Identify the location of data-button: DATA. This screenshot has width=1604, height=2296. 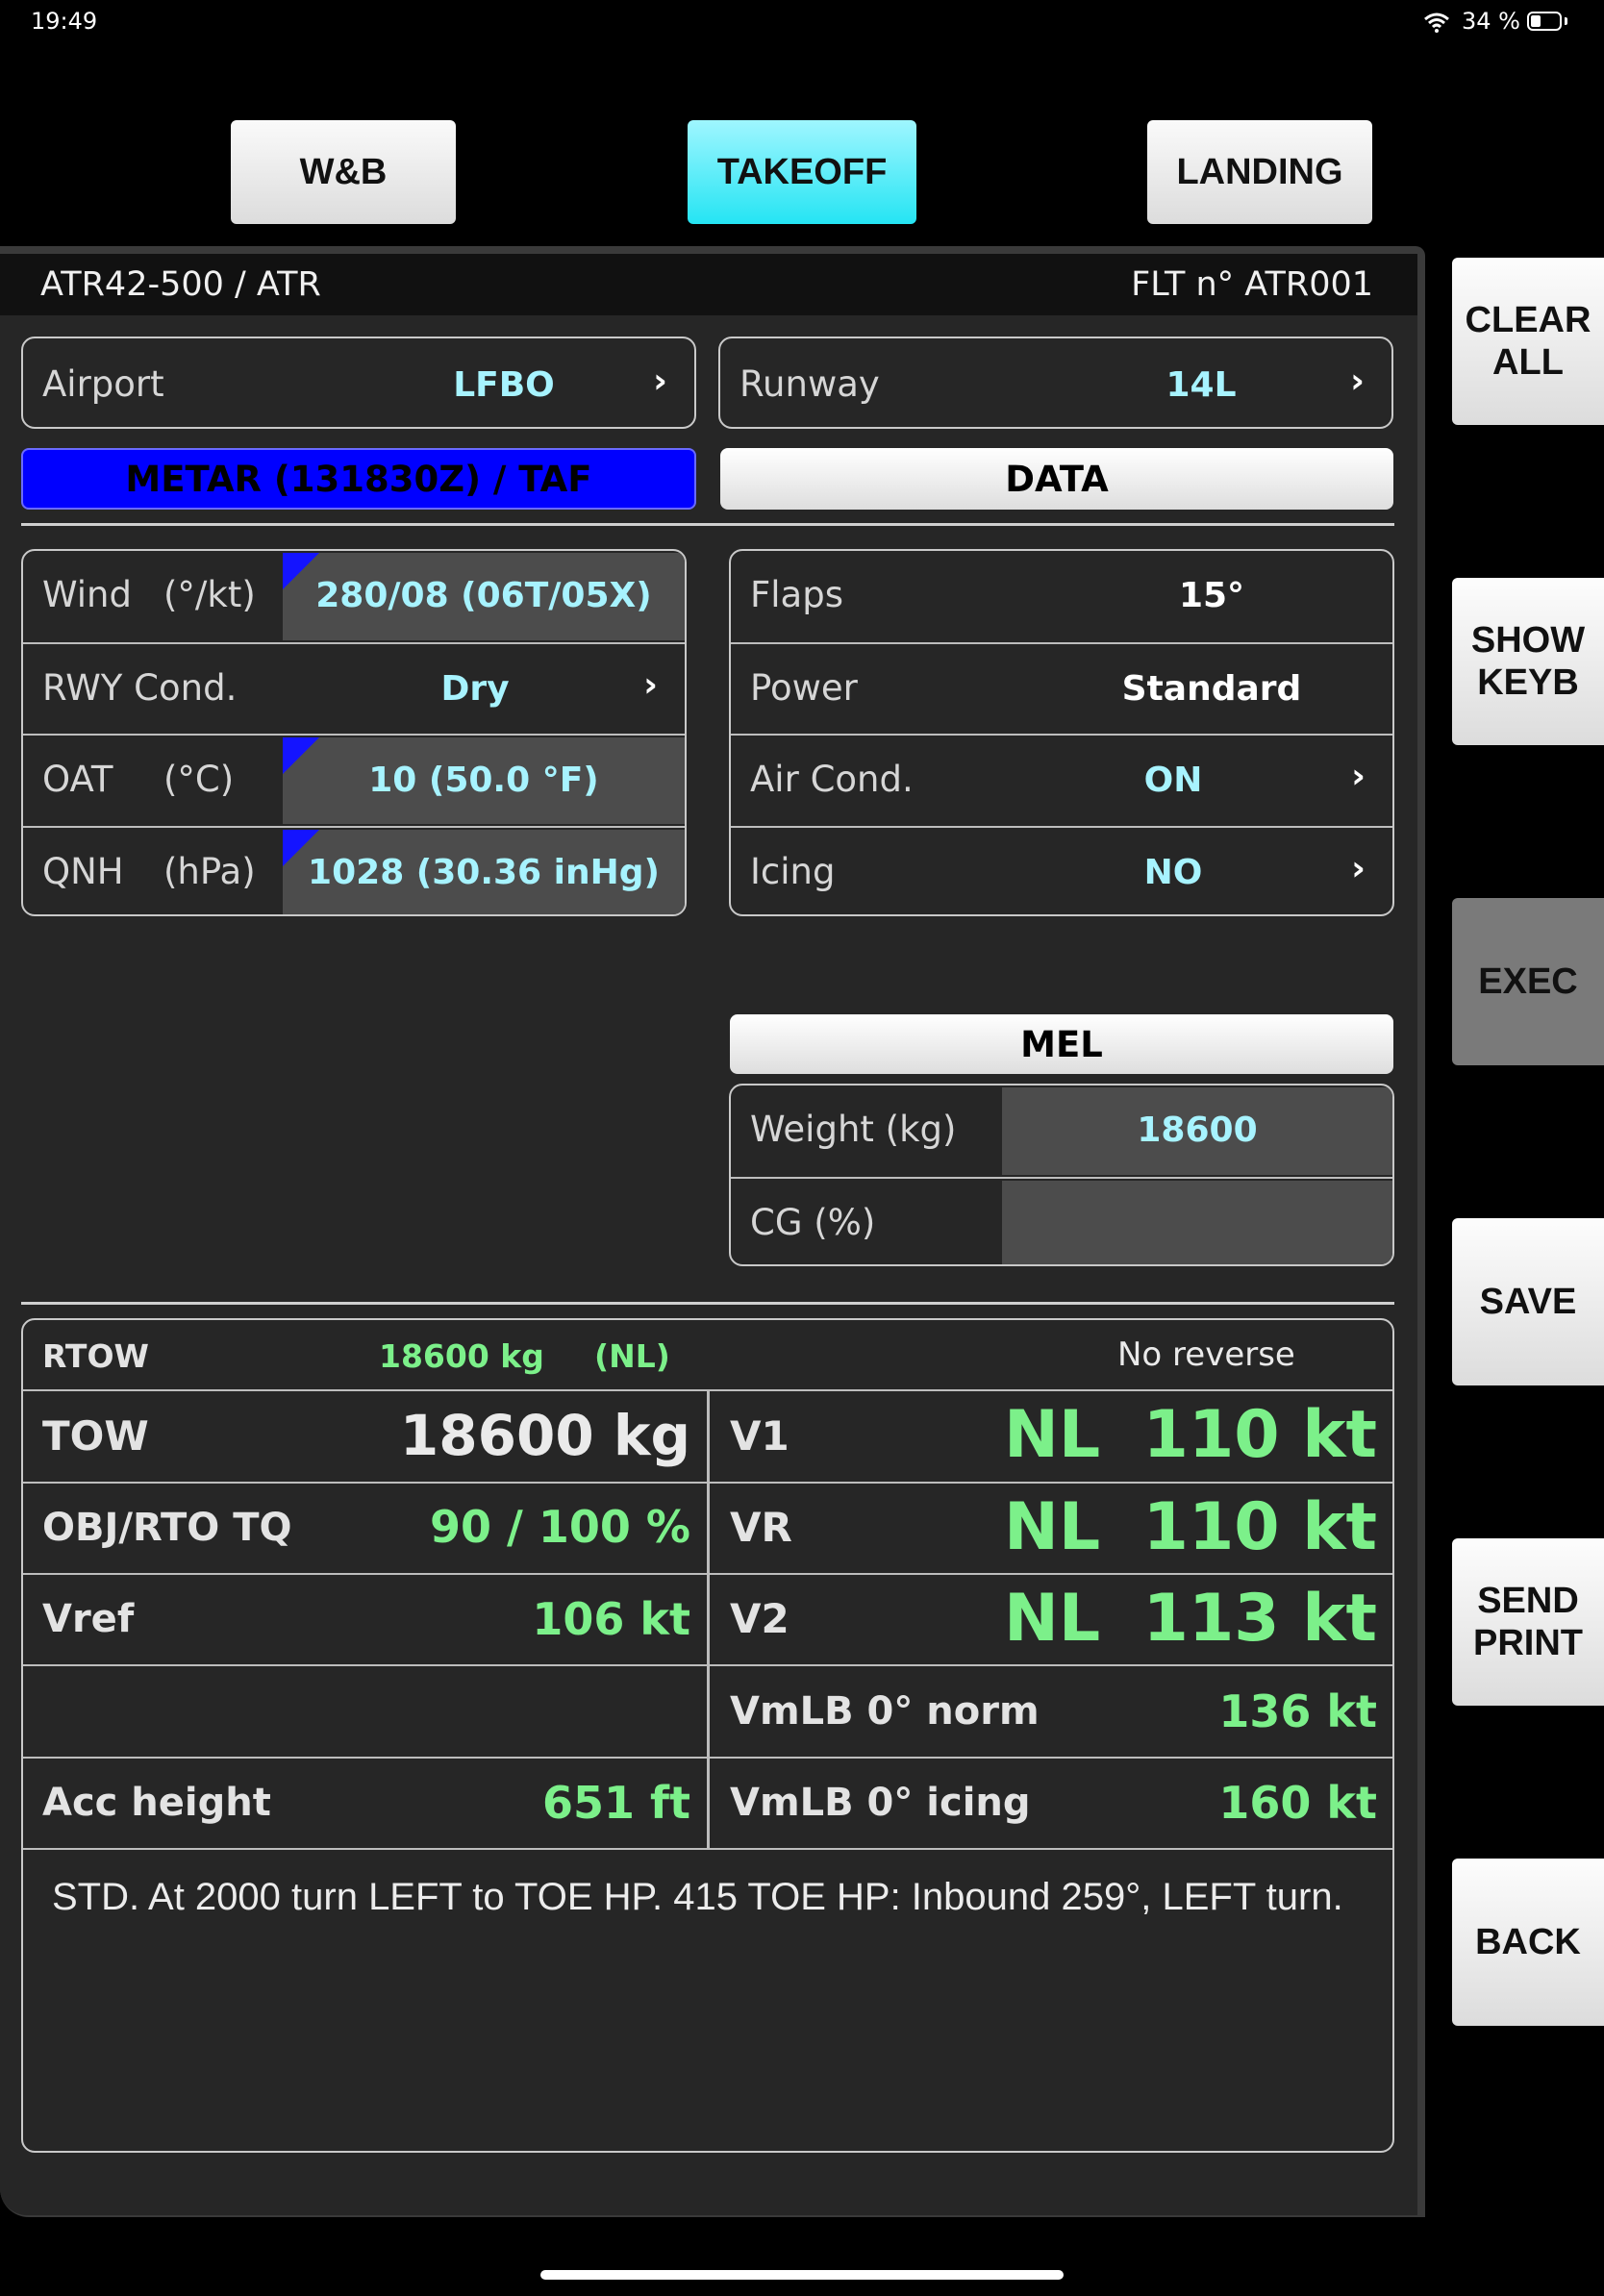
(1056, 479).